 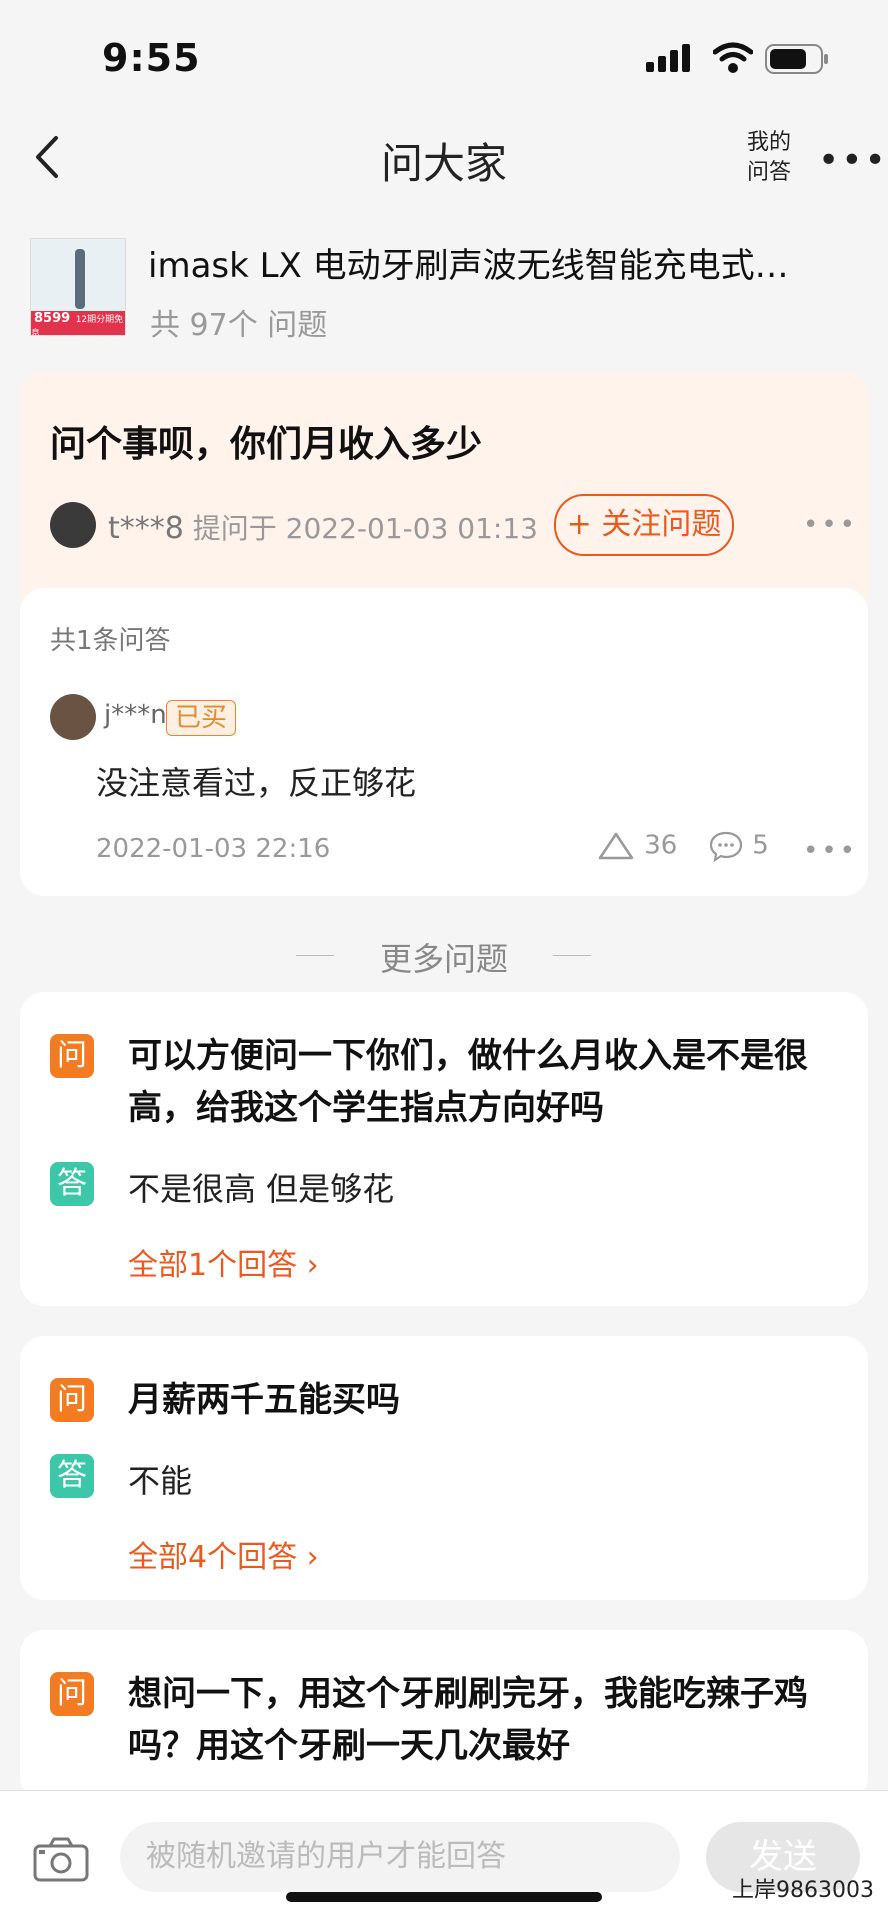 I want to click on divider-right, so click(x=572, y=955).